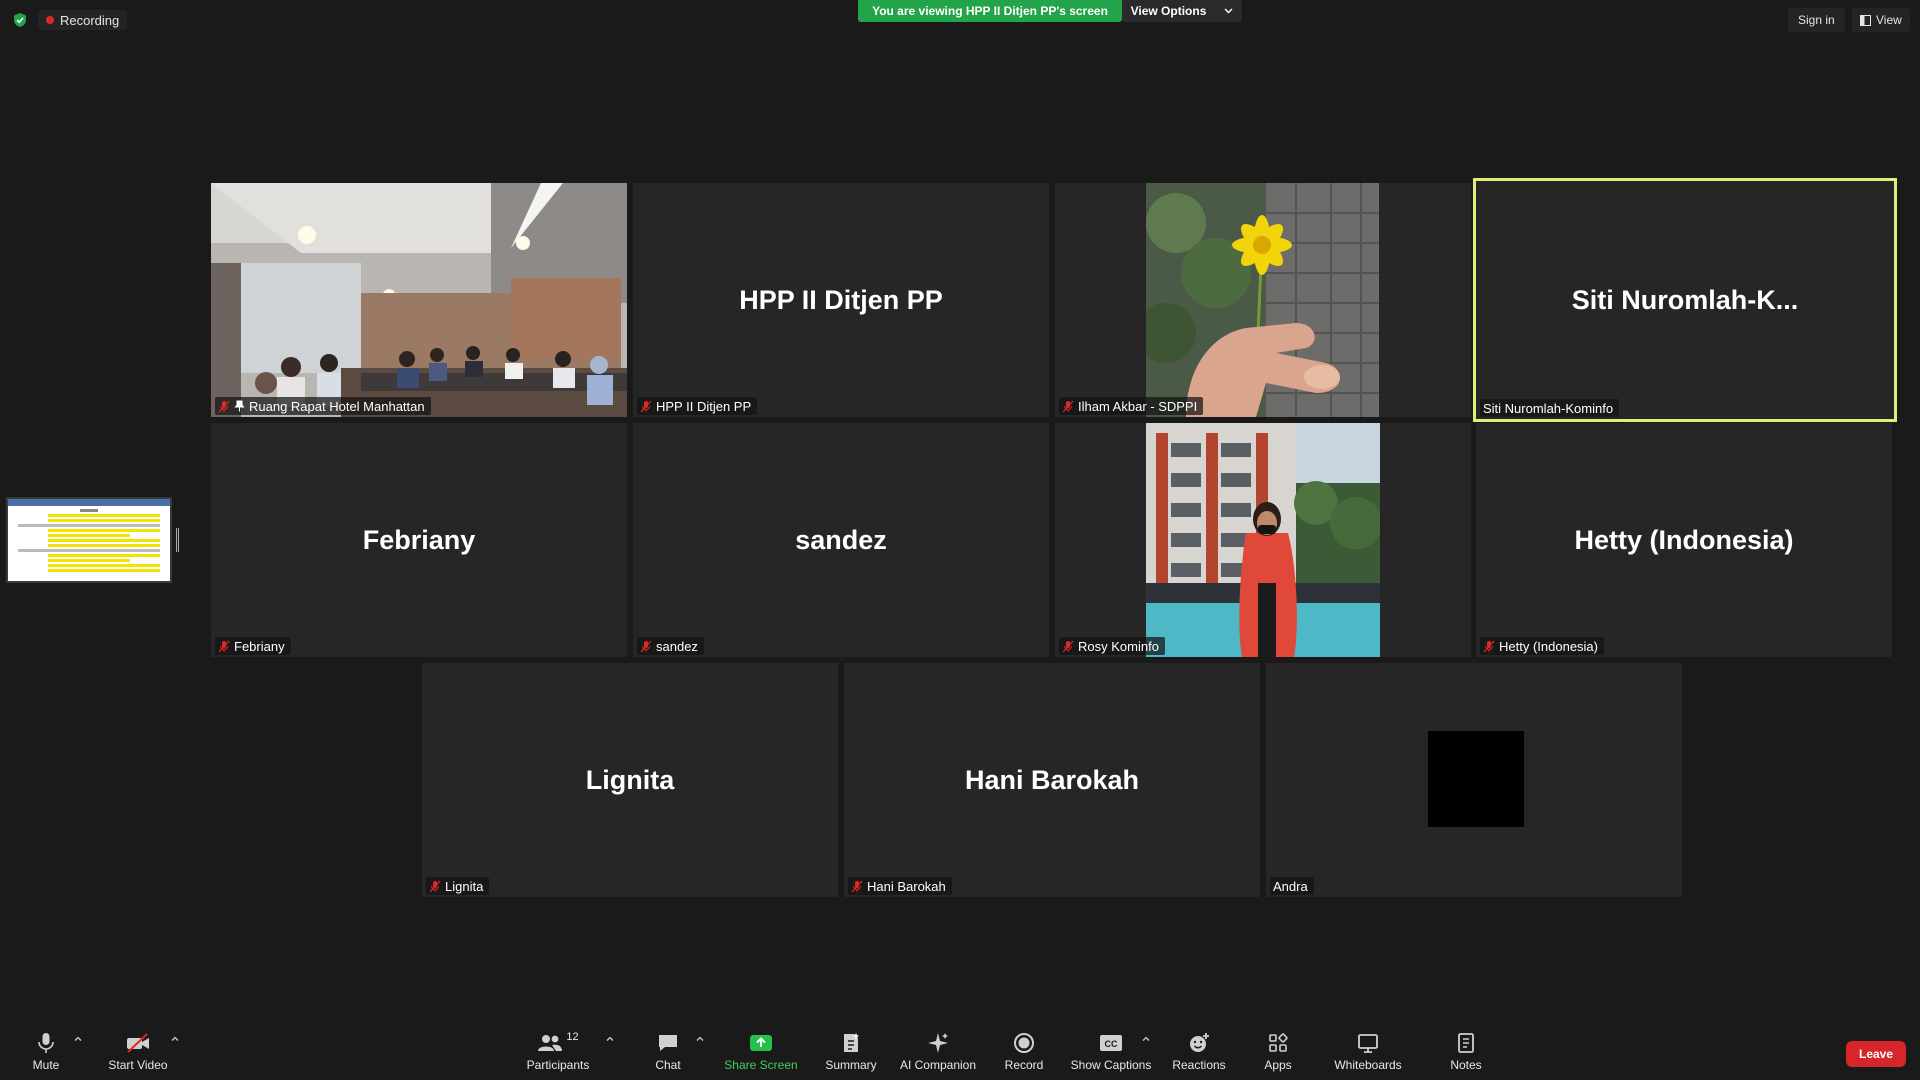 This screenshot has width=1920, height=1080. Describe the element at coordinates (1278, 1054) in the screenshot. I see `apps-button: Apps` at that location.